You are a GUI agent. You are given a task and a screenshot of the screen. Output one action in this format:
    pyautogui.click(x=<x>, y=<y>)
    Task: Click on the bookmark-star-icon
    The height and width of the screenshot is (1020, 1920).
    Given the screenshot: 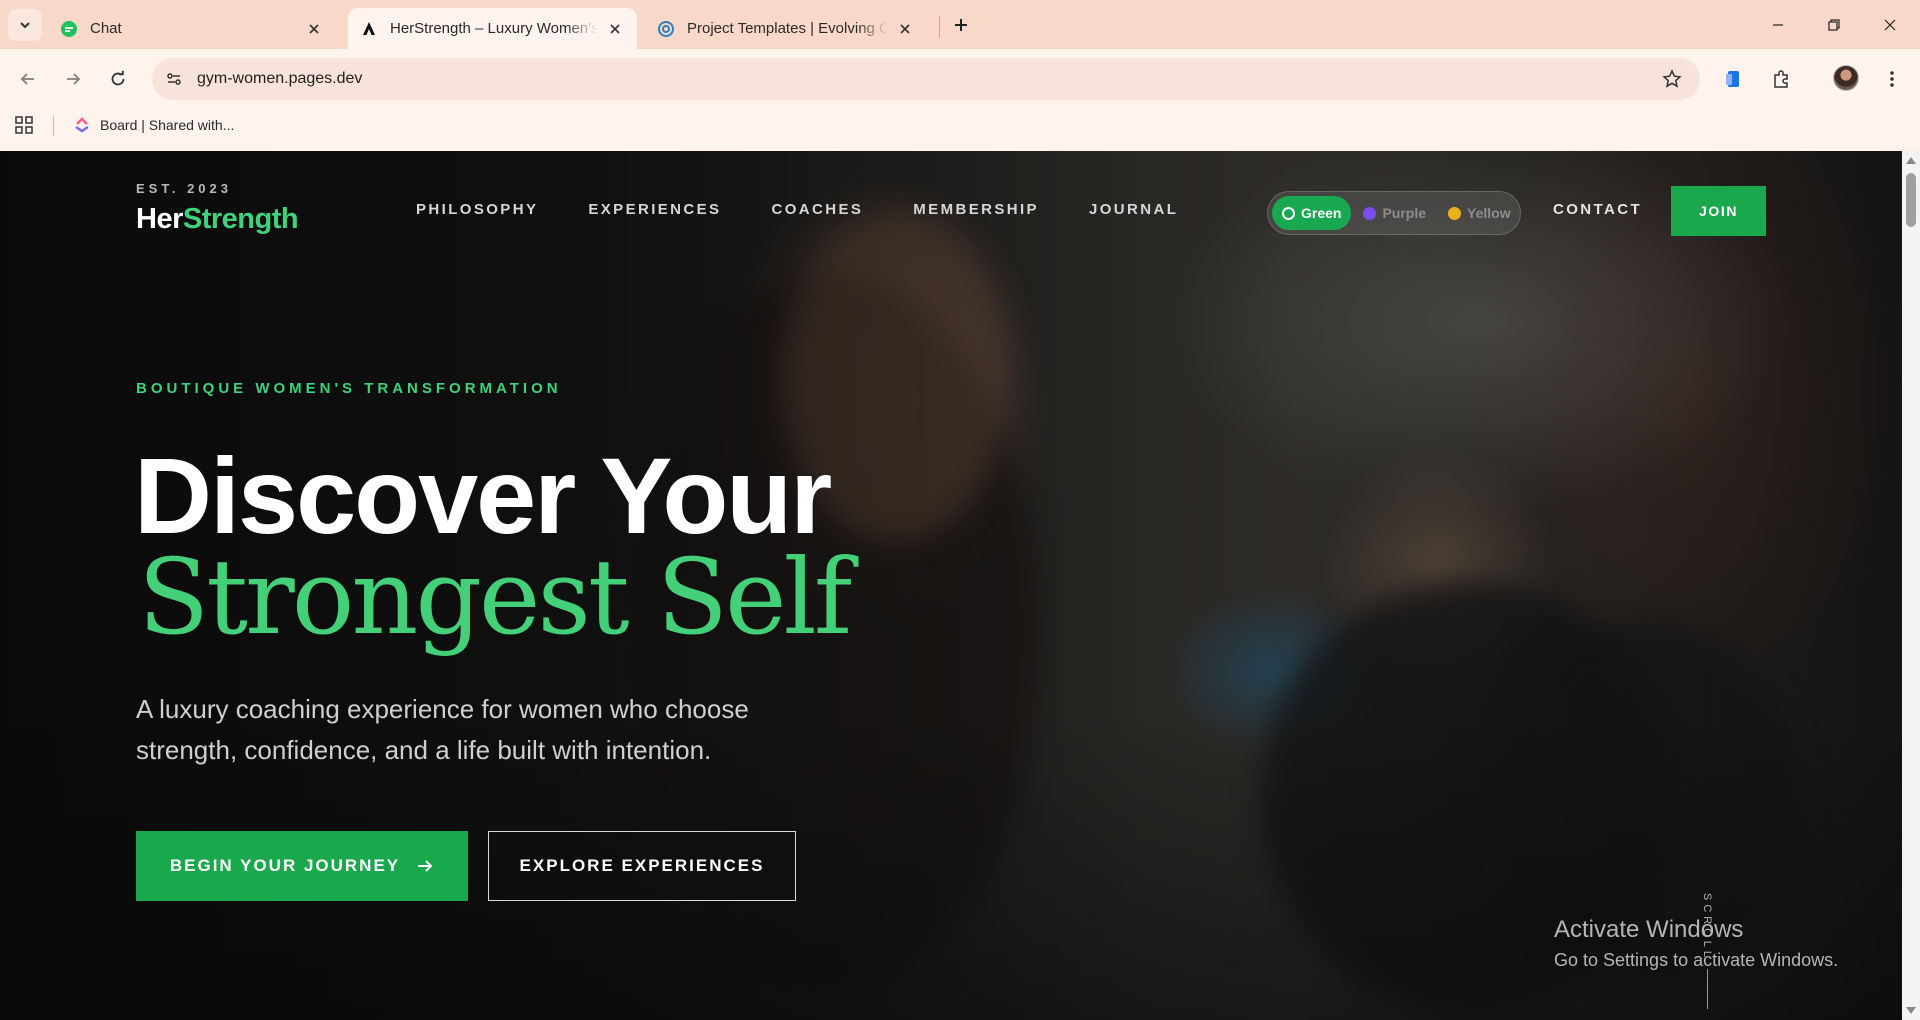 What is the action you would take?
    pyautogui.click(x=1672, y=79)
    